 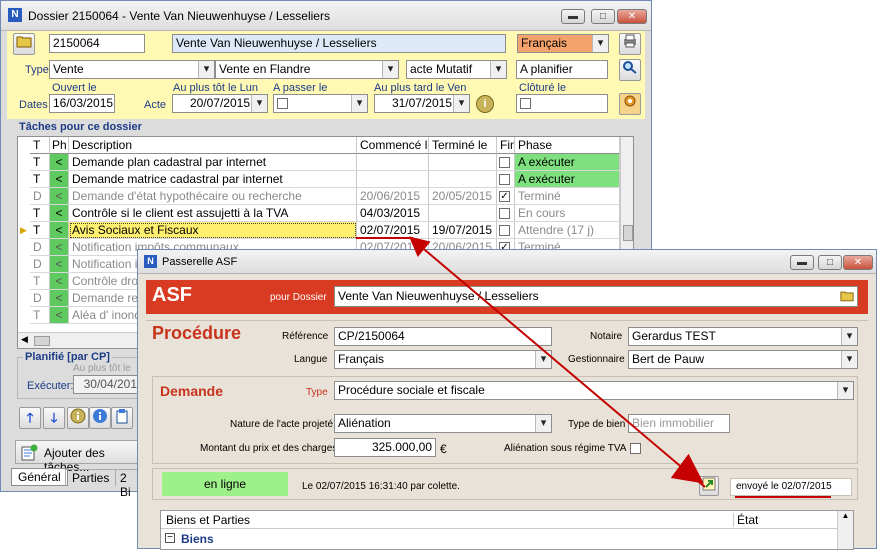 What do you see at coordinates (687, 468) in the screenshot?
I see `arrow-to-send` at bounding box center [687, 468].